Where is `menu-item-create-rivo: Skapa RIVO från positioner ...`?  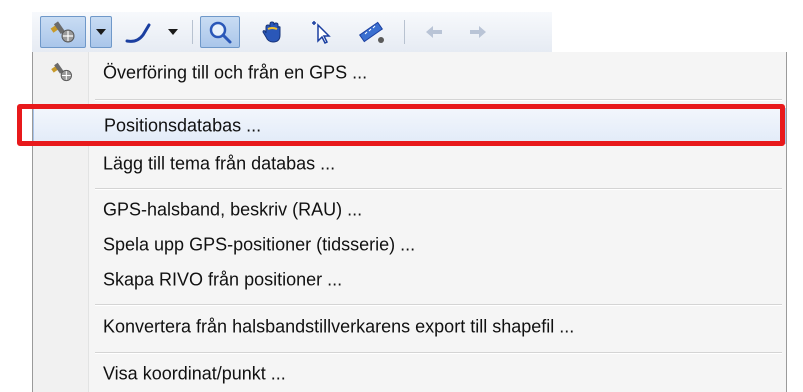
menu-item-create-rivo: Skapa RIVO från positioner ... is located at coordinates (409, 280).